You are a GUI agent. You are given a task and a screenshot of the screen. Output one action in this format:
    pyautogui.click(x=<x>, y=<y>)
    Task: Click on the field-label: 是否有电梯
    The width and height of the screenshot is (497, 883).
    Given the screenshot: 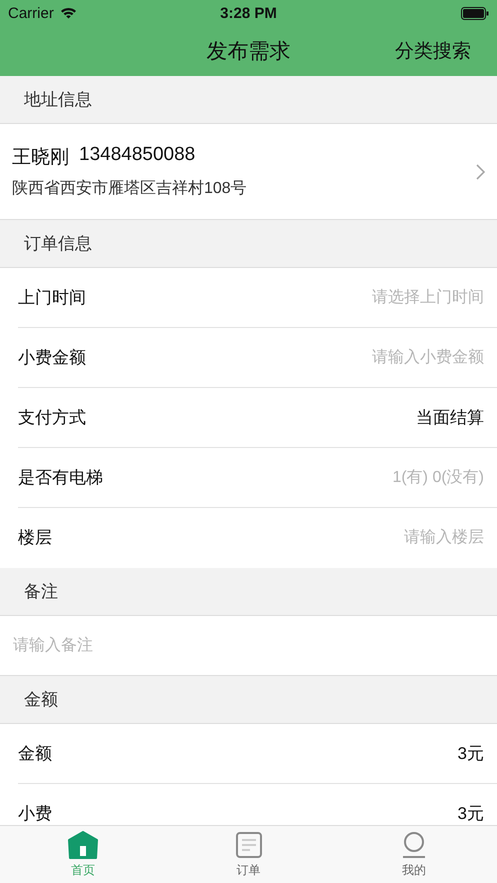 What is the action you would take?
    pyautogui.click(x=61, y=478)
    